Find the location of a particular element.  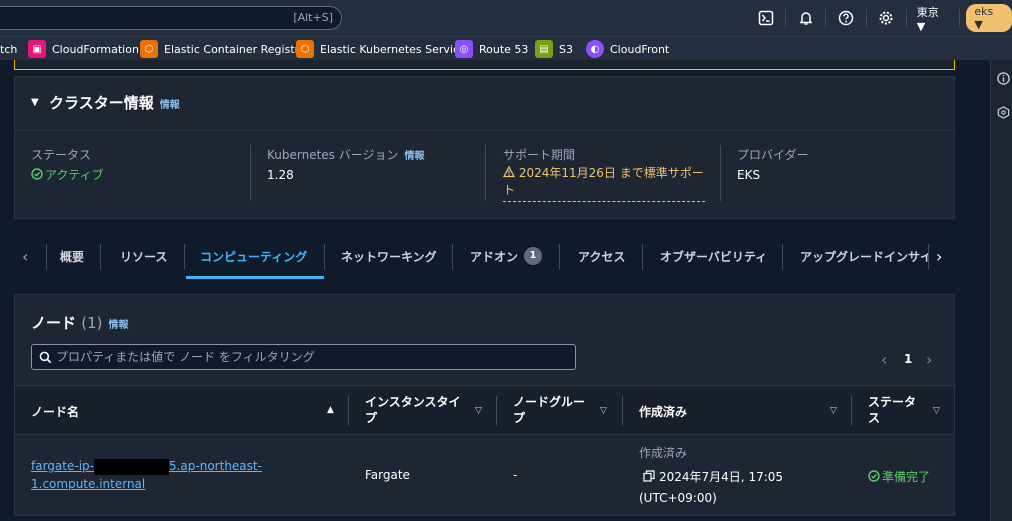

region-selector: 東京 ▼ is located at coordinates (933, 18).